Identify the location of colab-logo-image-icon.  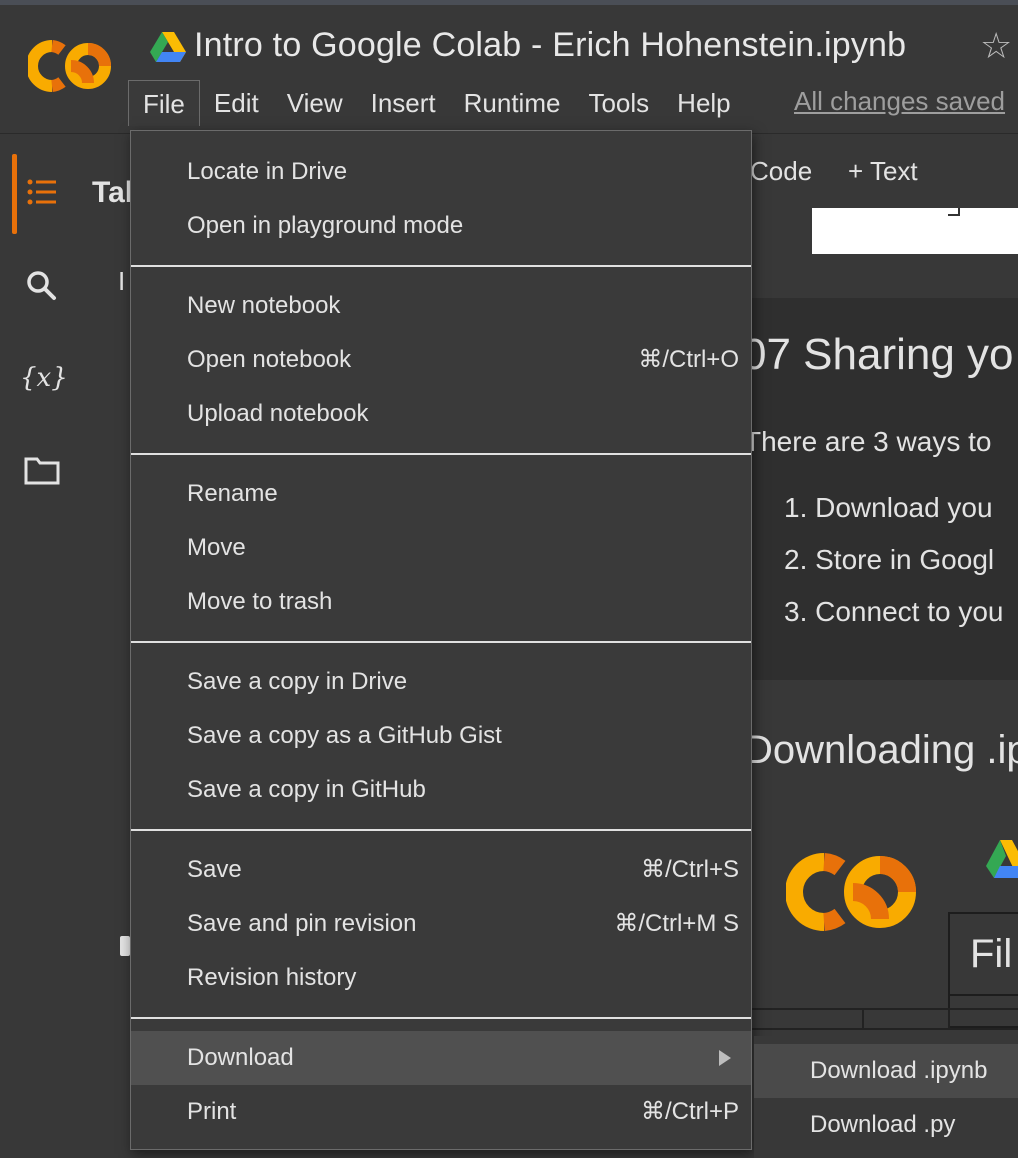
(851, 892).